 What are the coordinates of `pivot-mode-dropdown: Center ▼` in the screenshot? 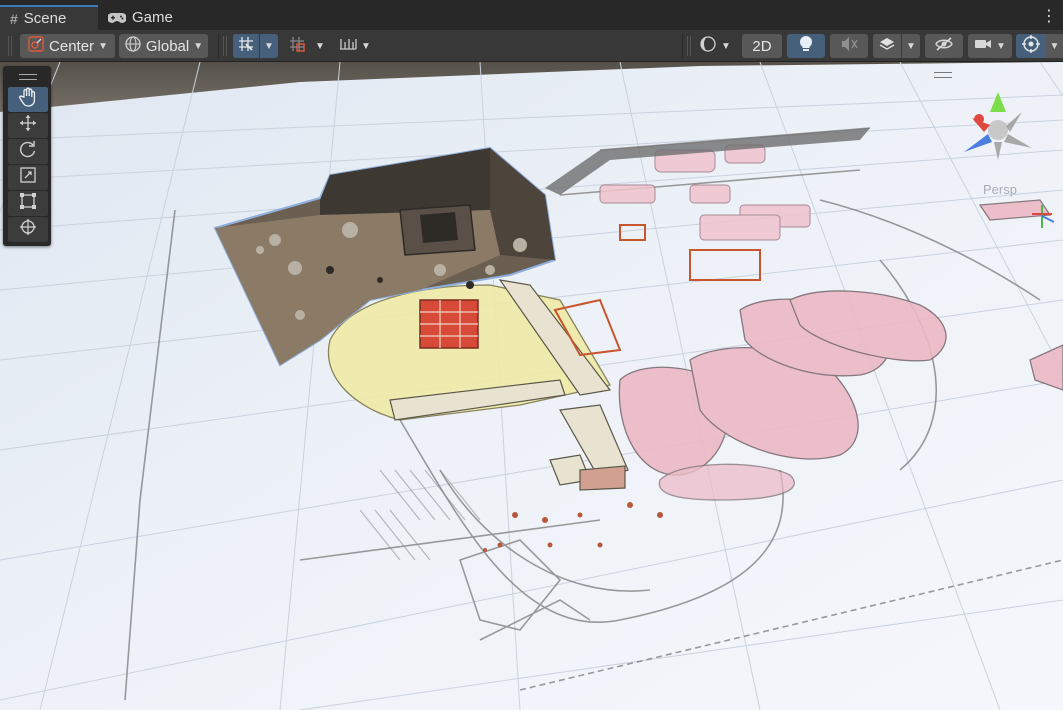 It's located at (67, 46).